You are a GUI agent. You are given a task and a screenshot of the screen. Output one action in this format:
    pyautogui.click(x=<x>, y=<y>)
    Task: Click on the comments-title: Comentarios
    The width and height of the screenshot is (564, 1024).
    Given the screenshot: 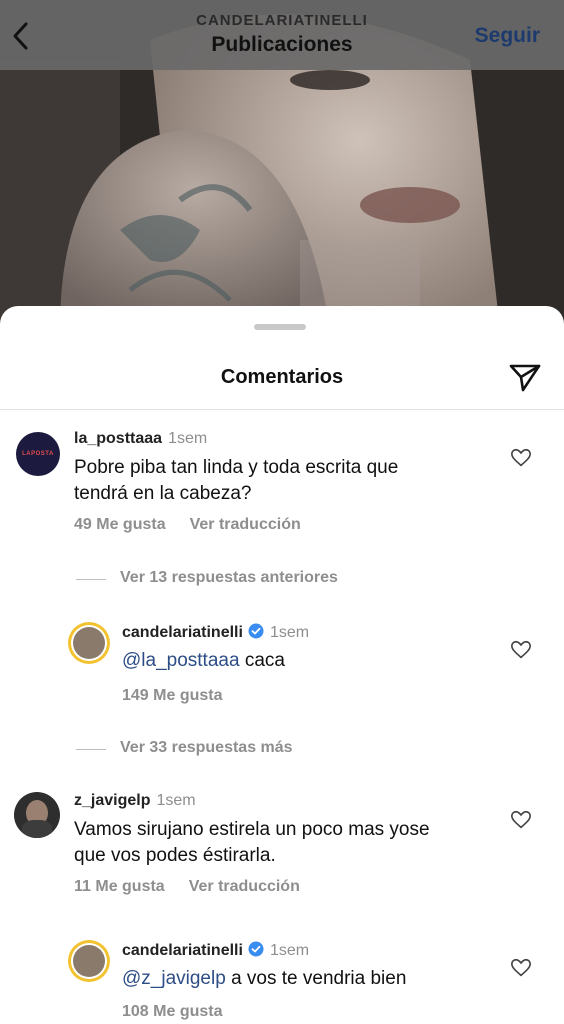 What is the action you would take?
    pyautogui.click(x=282, y=377)
    